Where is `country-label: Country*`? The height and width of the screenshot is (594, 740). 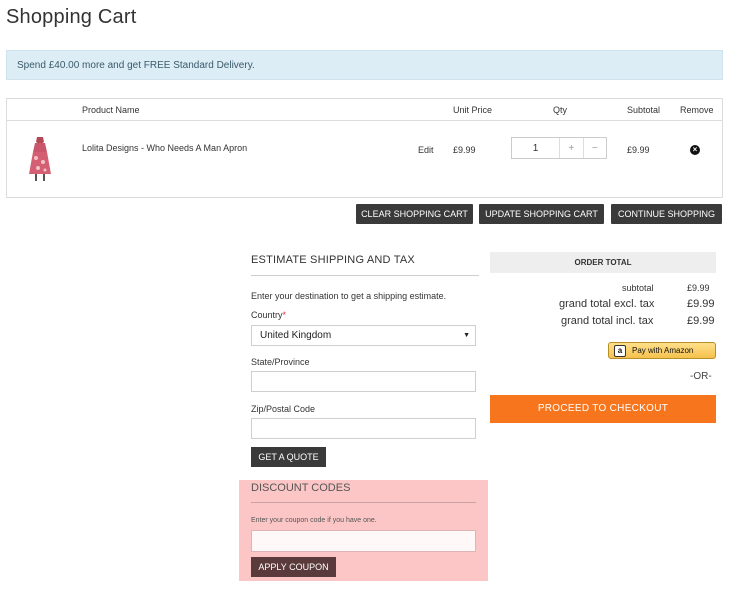
country-label: Country* is located at coordinates (269, 315).